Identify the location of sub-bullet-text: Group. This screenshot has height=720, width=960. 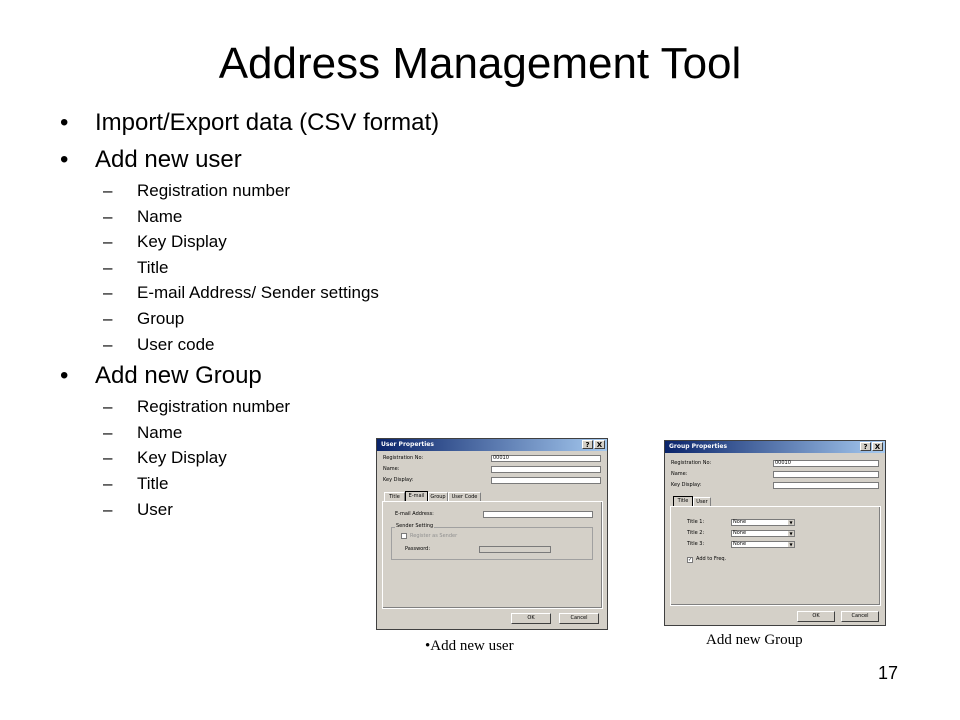
(161, 318).